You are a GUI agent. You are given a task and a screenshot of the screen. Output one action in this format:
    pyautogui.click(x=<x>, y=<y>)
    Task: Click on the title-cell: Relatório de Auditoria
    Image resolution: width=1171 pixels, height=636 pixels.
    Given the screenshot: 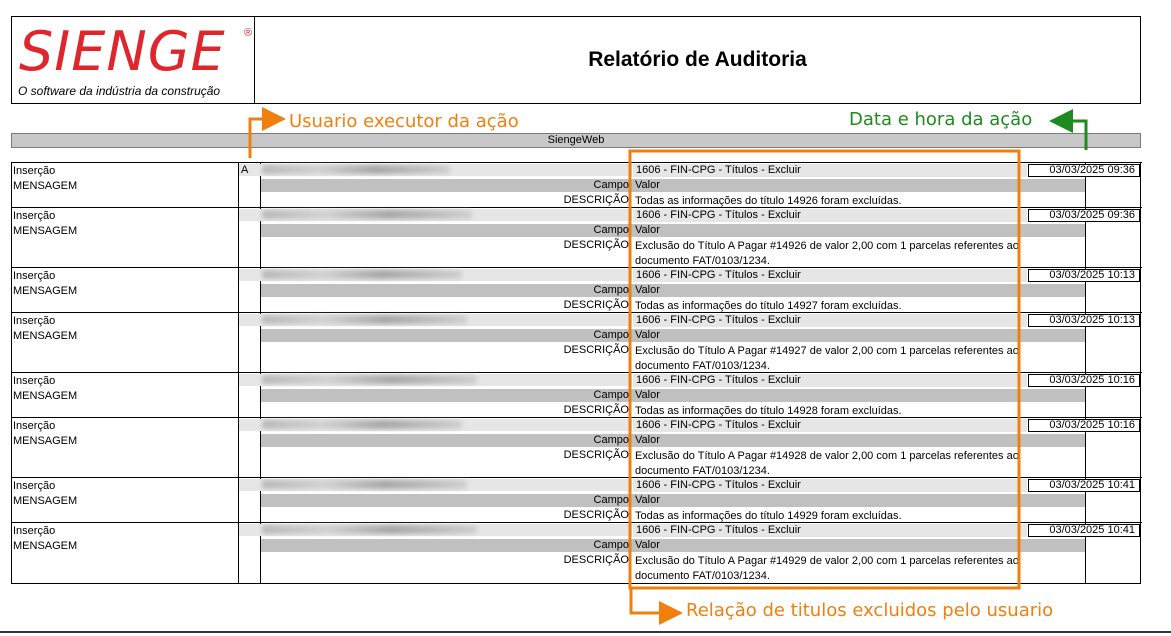 What is the action you would take?
    pyautogui.click(x=697, y=60)
    